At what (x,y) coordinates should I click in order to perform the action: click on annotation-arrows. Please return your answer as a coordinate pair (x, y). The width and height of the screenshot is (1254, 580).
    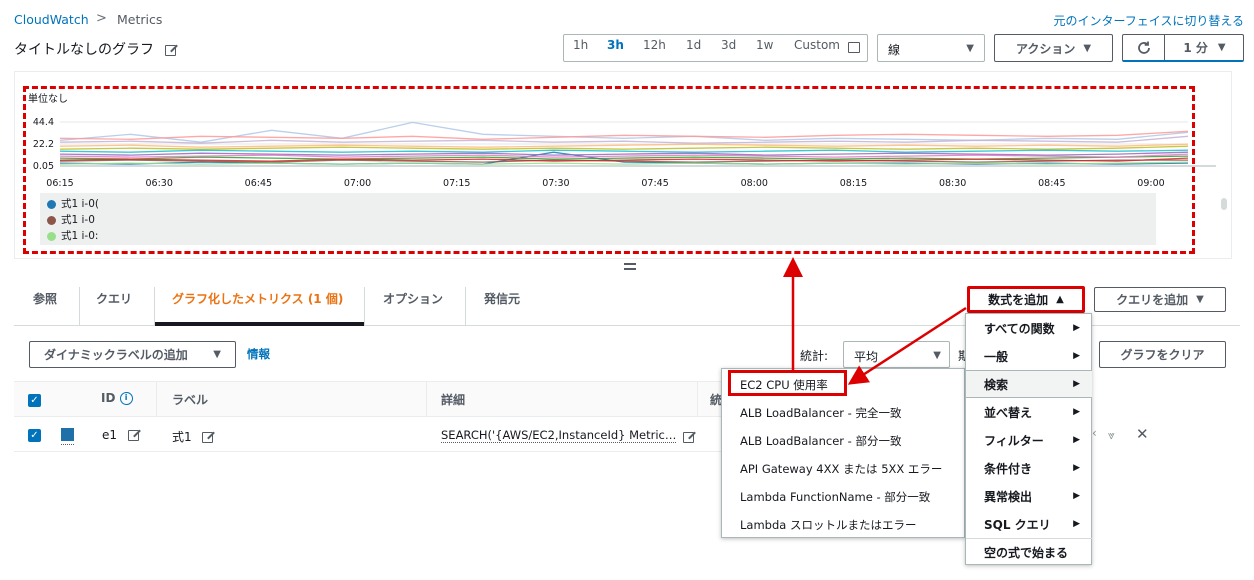
    Looking at the image, I should click on (875, 321).